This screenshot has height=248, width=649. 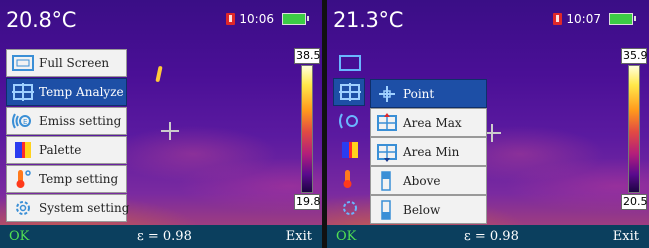 I want to click on status-bar: 10:06, so click(x=267, y=19).